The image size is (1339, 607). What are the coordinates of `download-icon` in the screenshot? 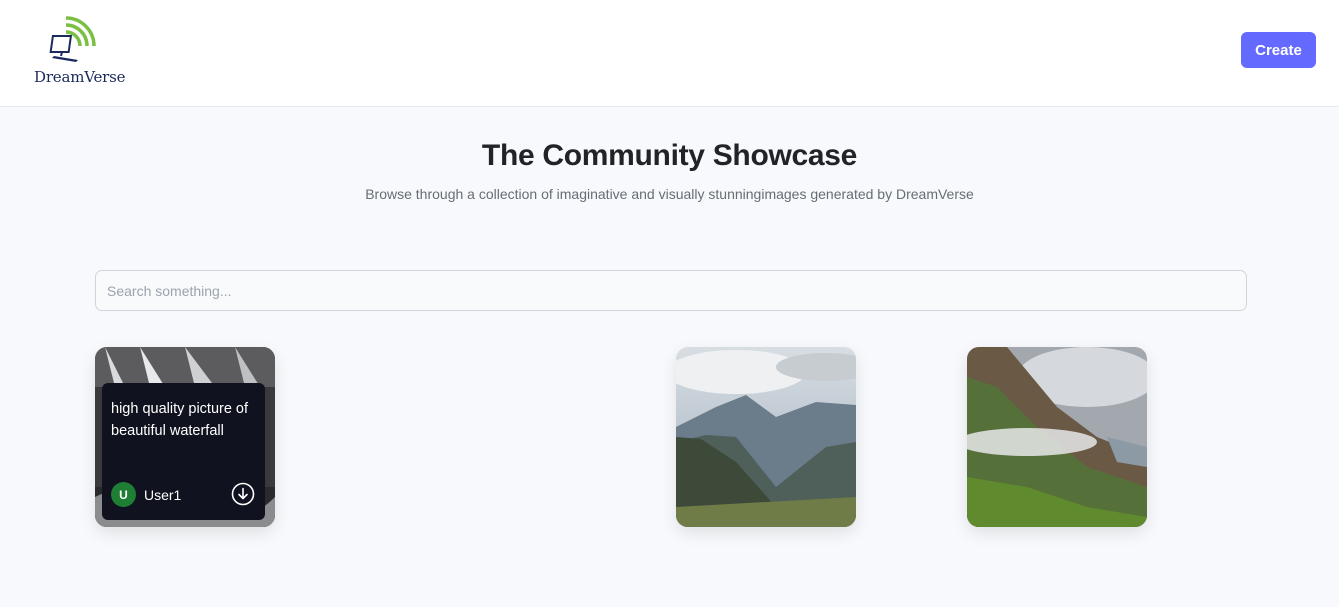 It's located at (243, 494).